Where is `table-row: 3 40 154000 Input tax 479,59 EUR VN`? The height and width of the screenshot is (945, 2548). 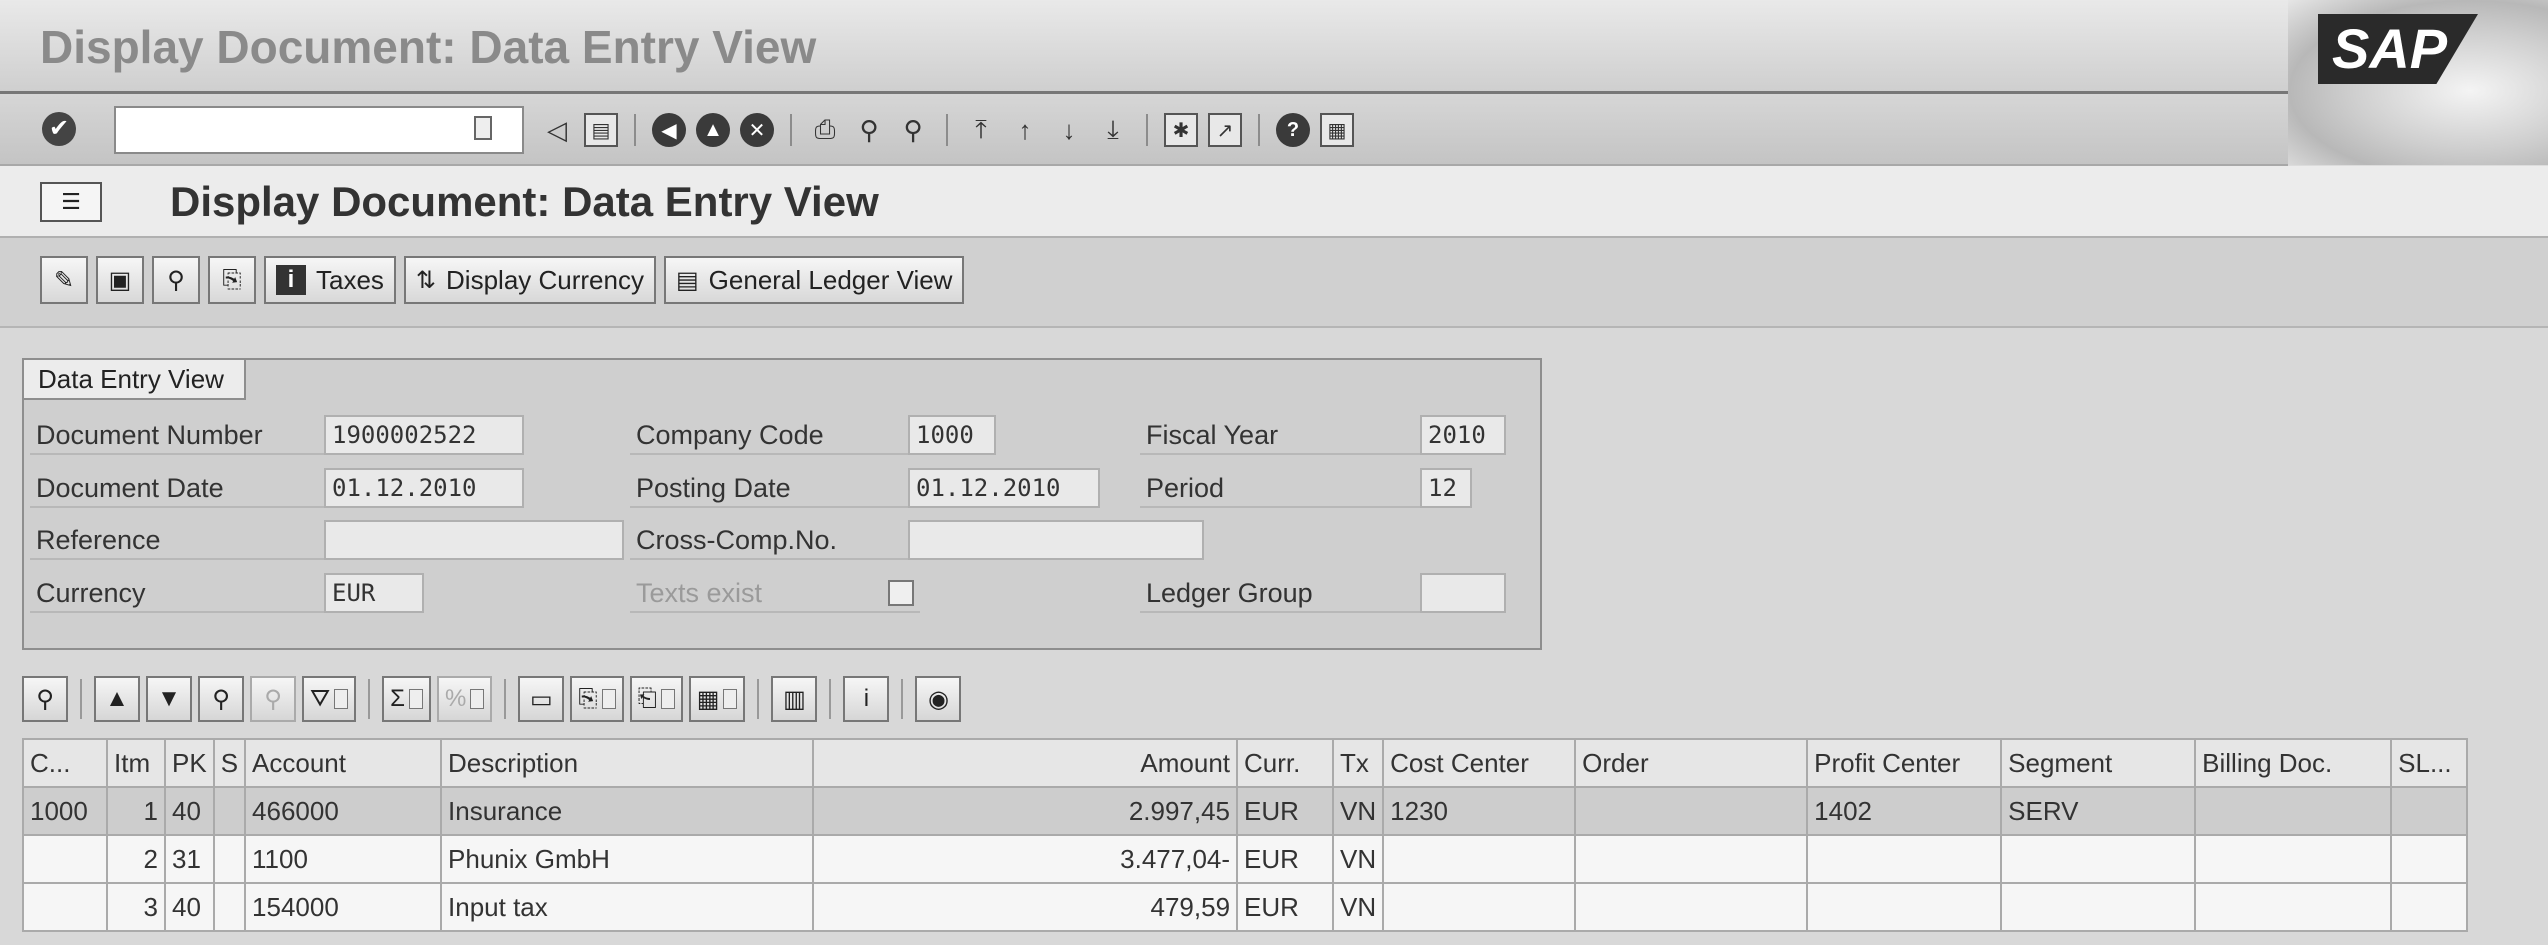 table-row: 3 40 154000 Input tax 479,59 EUR VN is located at coordinates (1245, 907).